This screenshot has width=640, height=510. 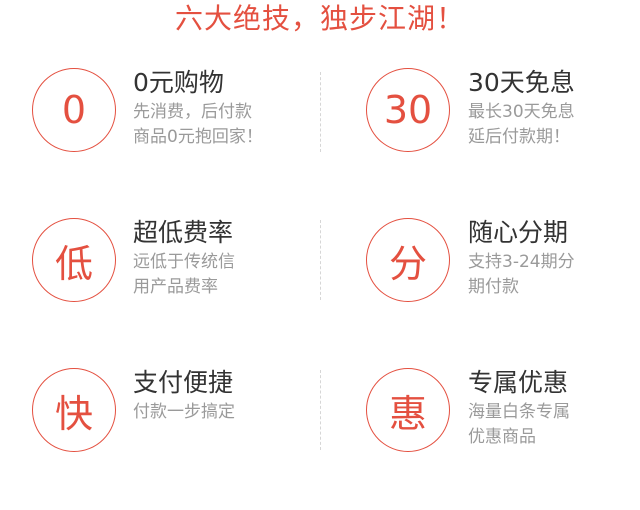 I want to click on feature-heading: 30天免息, so click(x=521, y=82).